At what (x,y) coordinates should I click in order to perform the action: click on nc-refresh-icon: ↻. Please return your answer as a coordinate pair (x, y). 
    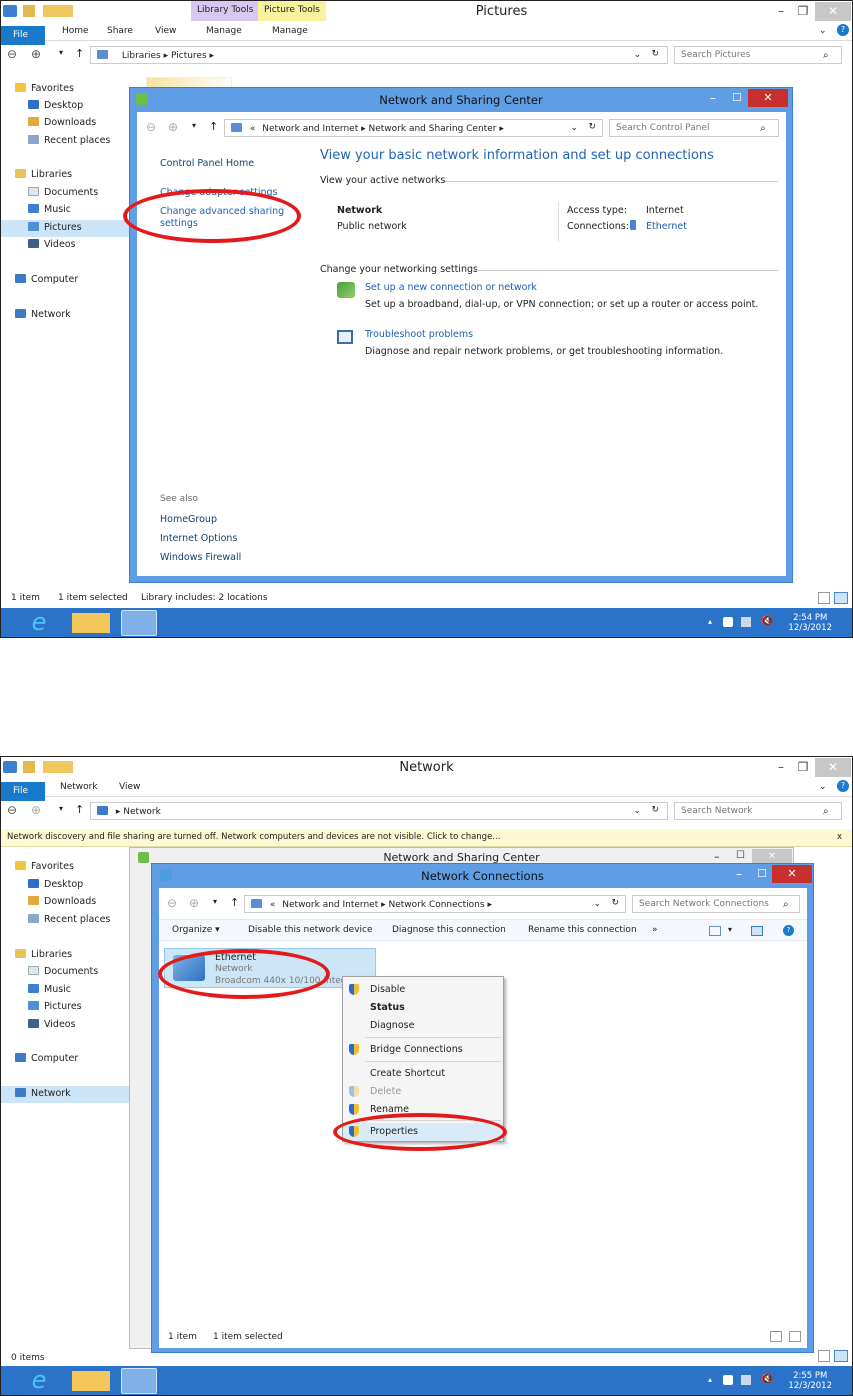
    Looking at the image, I should click on (615, 903).